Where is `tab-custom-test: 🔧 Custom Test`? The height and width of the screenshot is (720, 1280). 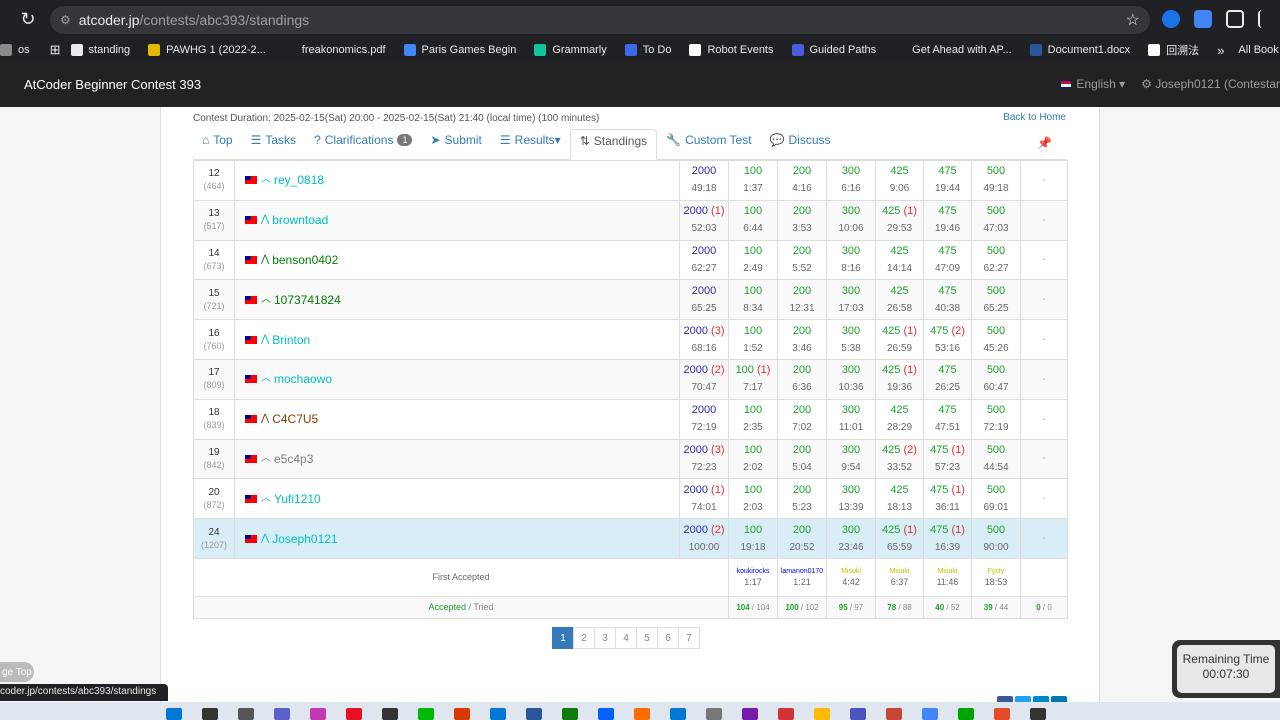 tab-custom-test: 🔧 Custom Test is located at coordinates (708, 143).